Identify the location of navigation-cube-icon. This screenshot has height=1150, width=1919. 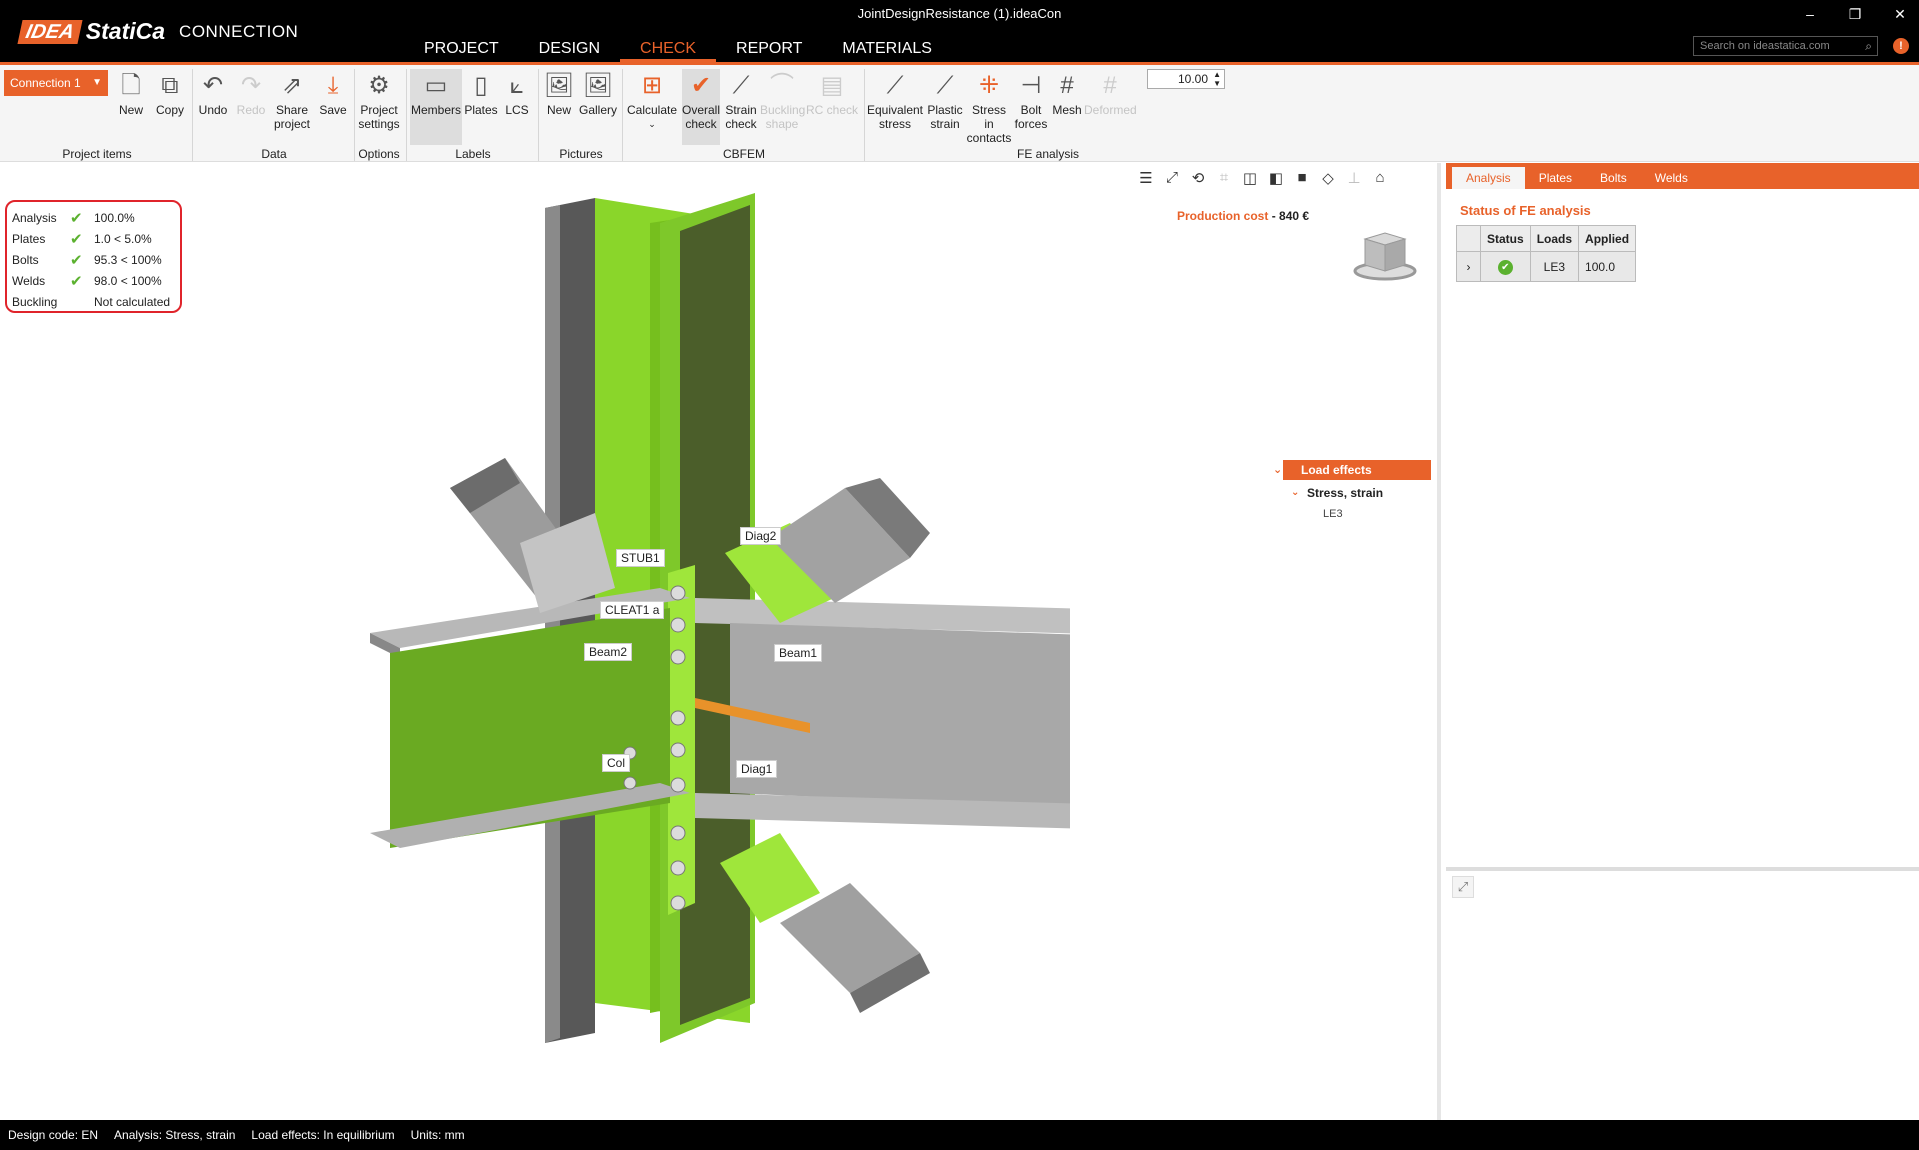
(1385, 255).